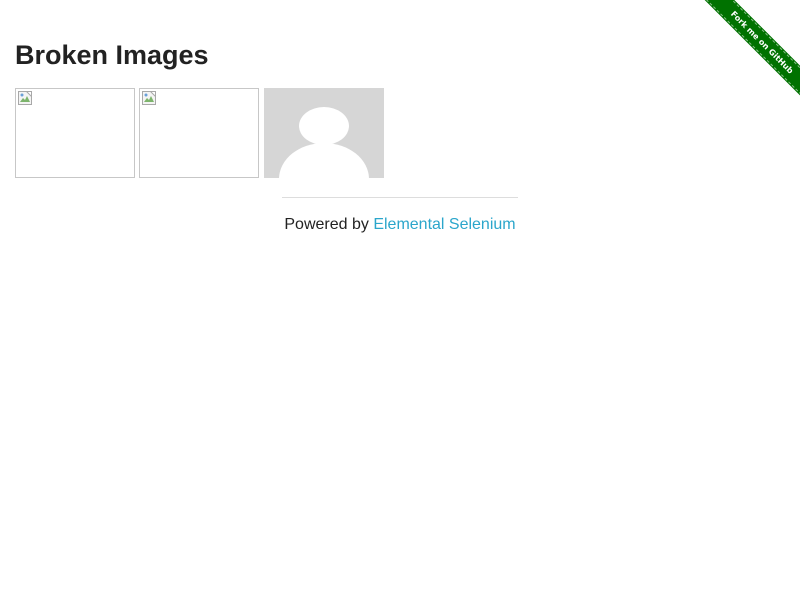 The height and width of the screenshot is (600, 800). I want to click on page-title: Broken Images, so click(112, 55).